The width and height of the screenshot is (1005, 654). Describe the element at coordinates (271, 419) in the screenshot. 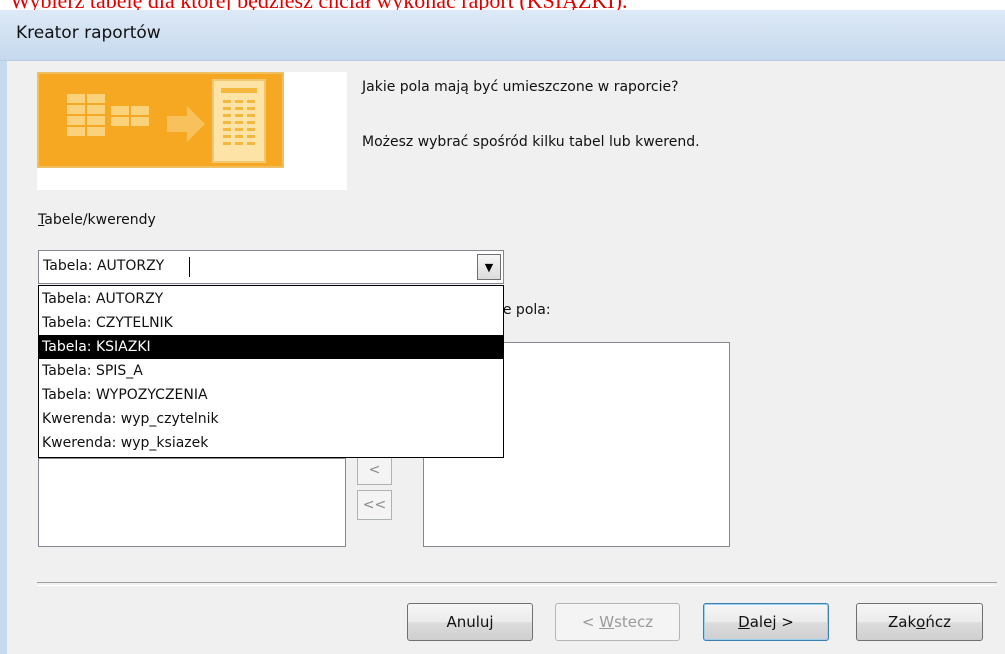

I see `dropdown-item-wyp-czytelnik: Kwerenda: wyp_czytelnik` at that location.